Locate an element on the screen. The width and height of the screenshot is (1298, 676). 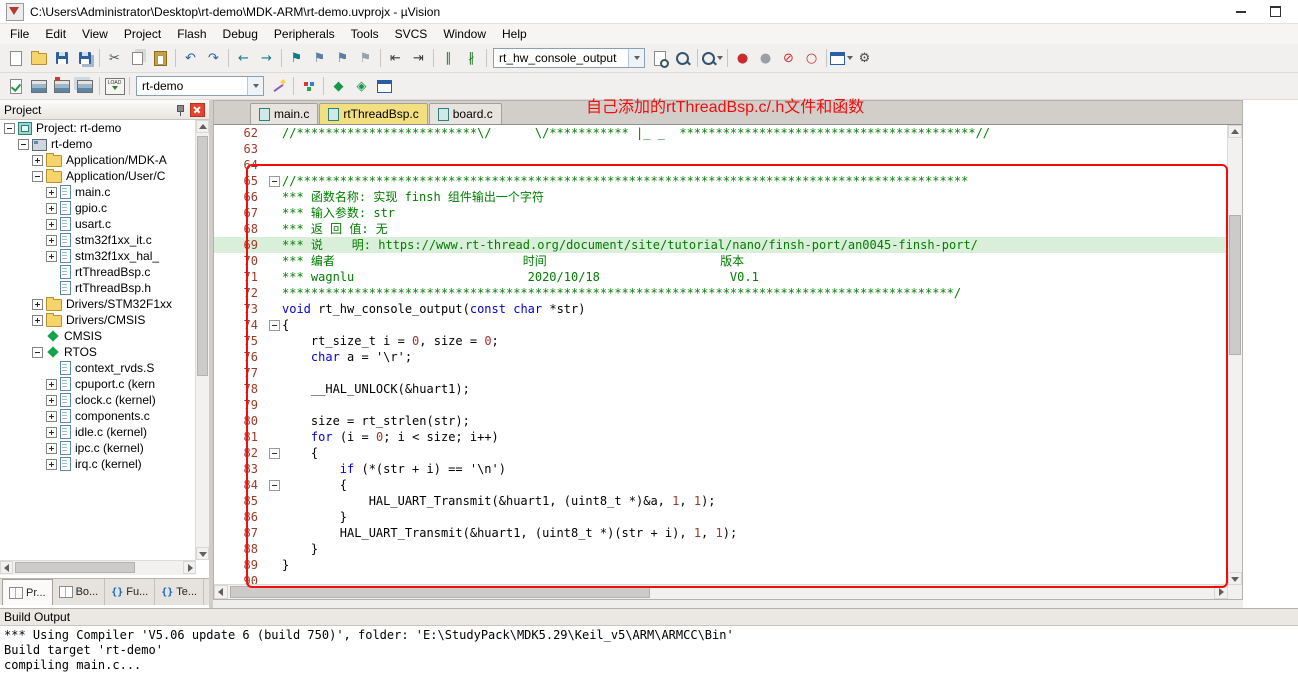
tree-item: usart.c is located at coordinates (98, 224).